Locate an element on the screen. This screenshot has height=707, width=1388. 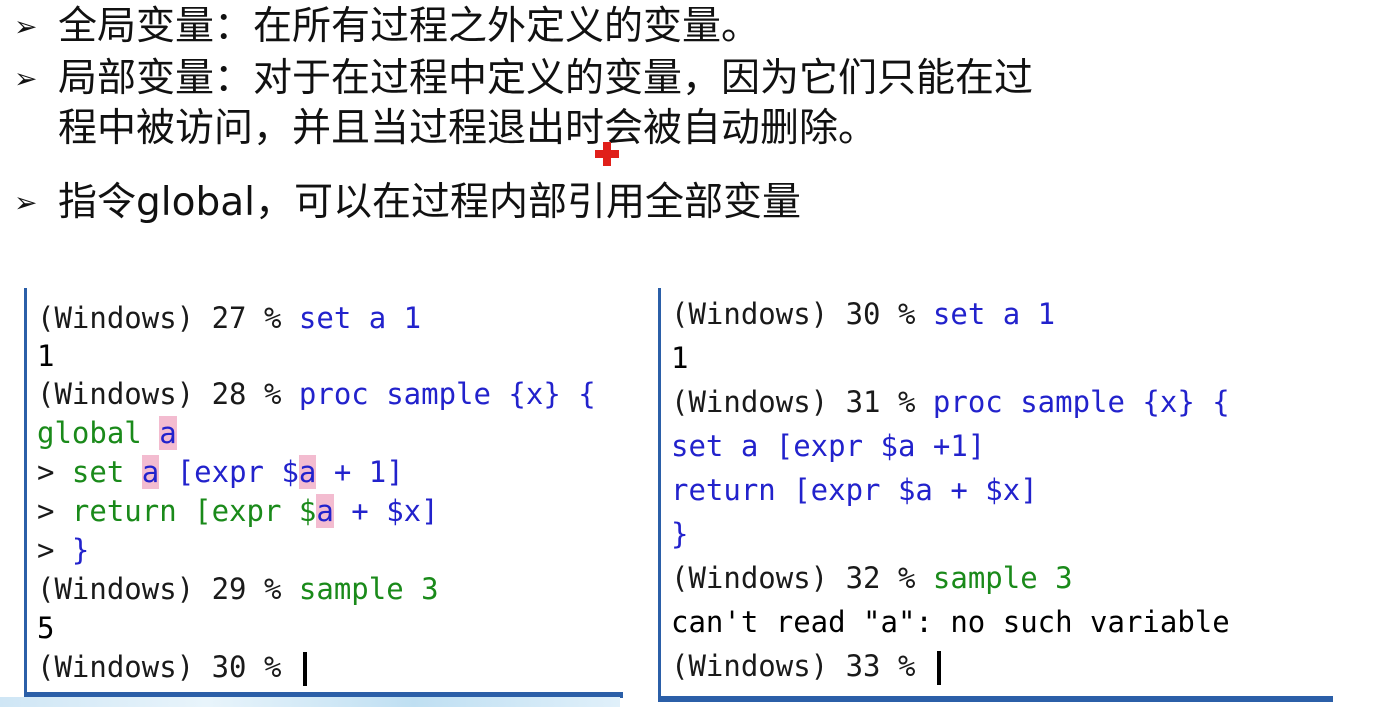
console-error-output: can't read "a": no such variable is located at coordinates (950, 622).